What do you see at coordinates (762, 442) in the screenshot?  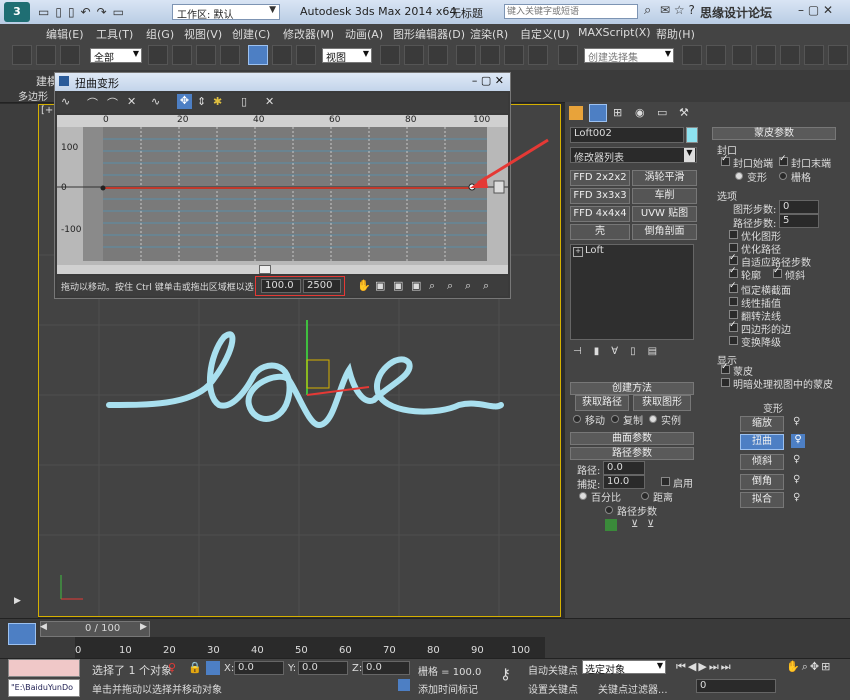 I see `twist-deform-button: 扭曲` at bounding box center [762, 442].